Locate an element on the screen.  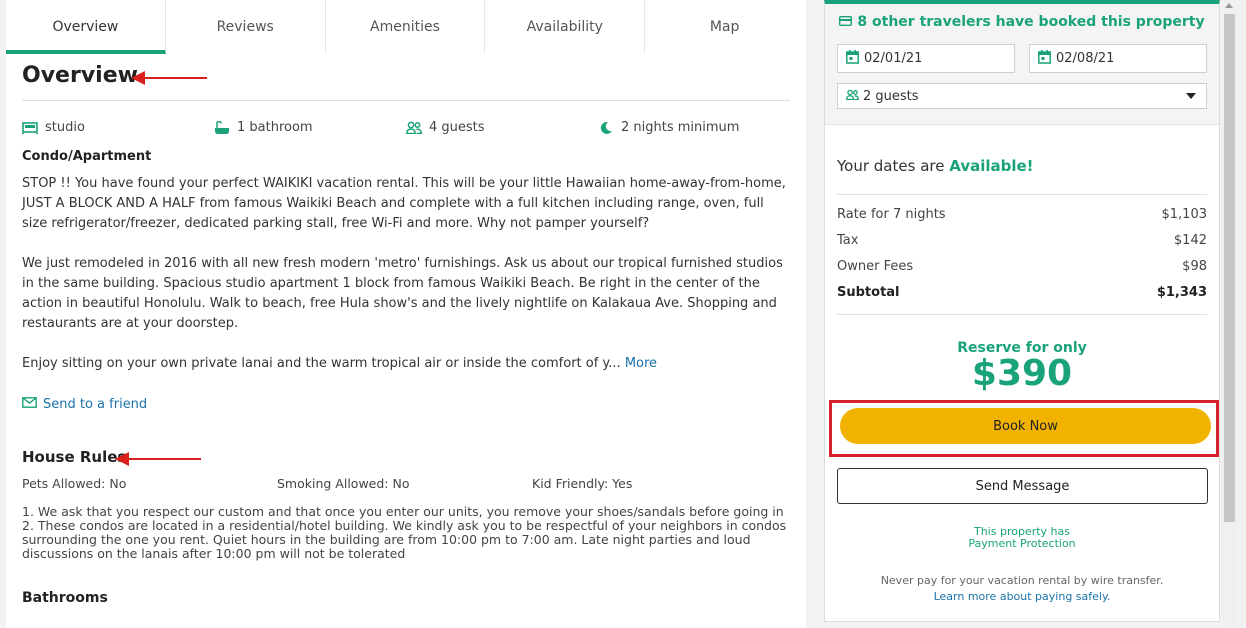
fact-bathroom: 1 bathroom is located at coordinates (310, 127).